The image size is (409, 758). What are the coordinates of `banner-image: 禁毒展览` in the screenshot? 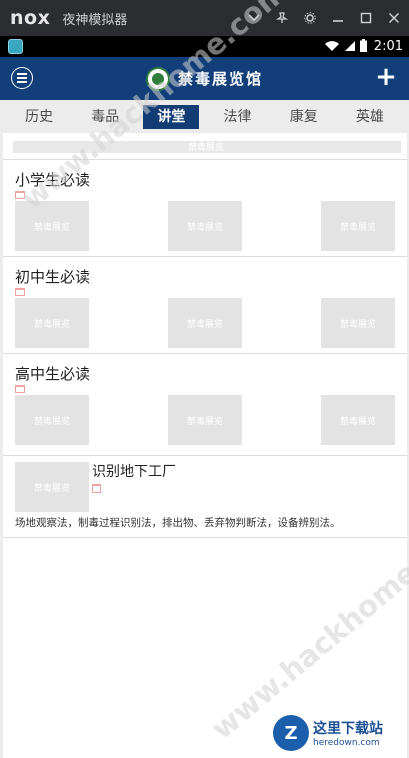 It's located at (207, 147).